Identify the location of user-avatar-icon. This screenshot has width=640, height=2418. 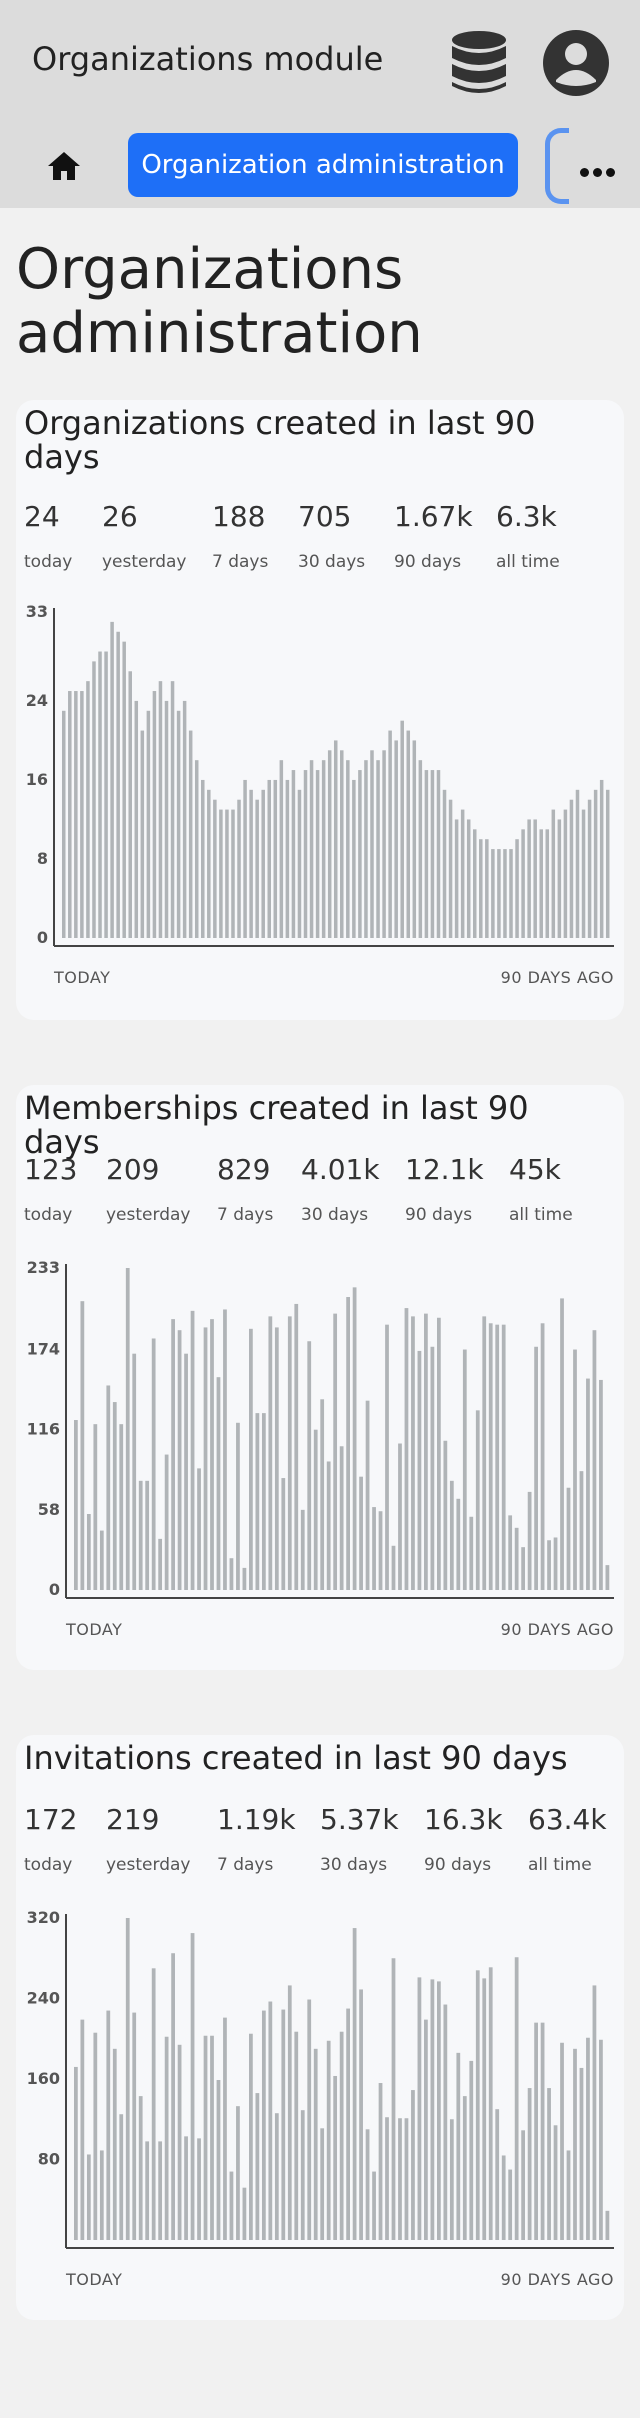
(576, 63).